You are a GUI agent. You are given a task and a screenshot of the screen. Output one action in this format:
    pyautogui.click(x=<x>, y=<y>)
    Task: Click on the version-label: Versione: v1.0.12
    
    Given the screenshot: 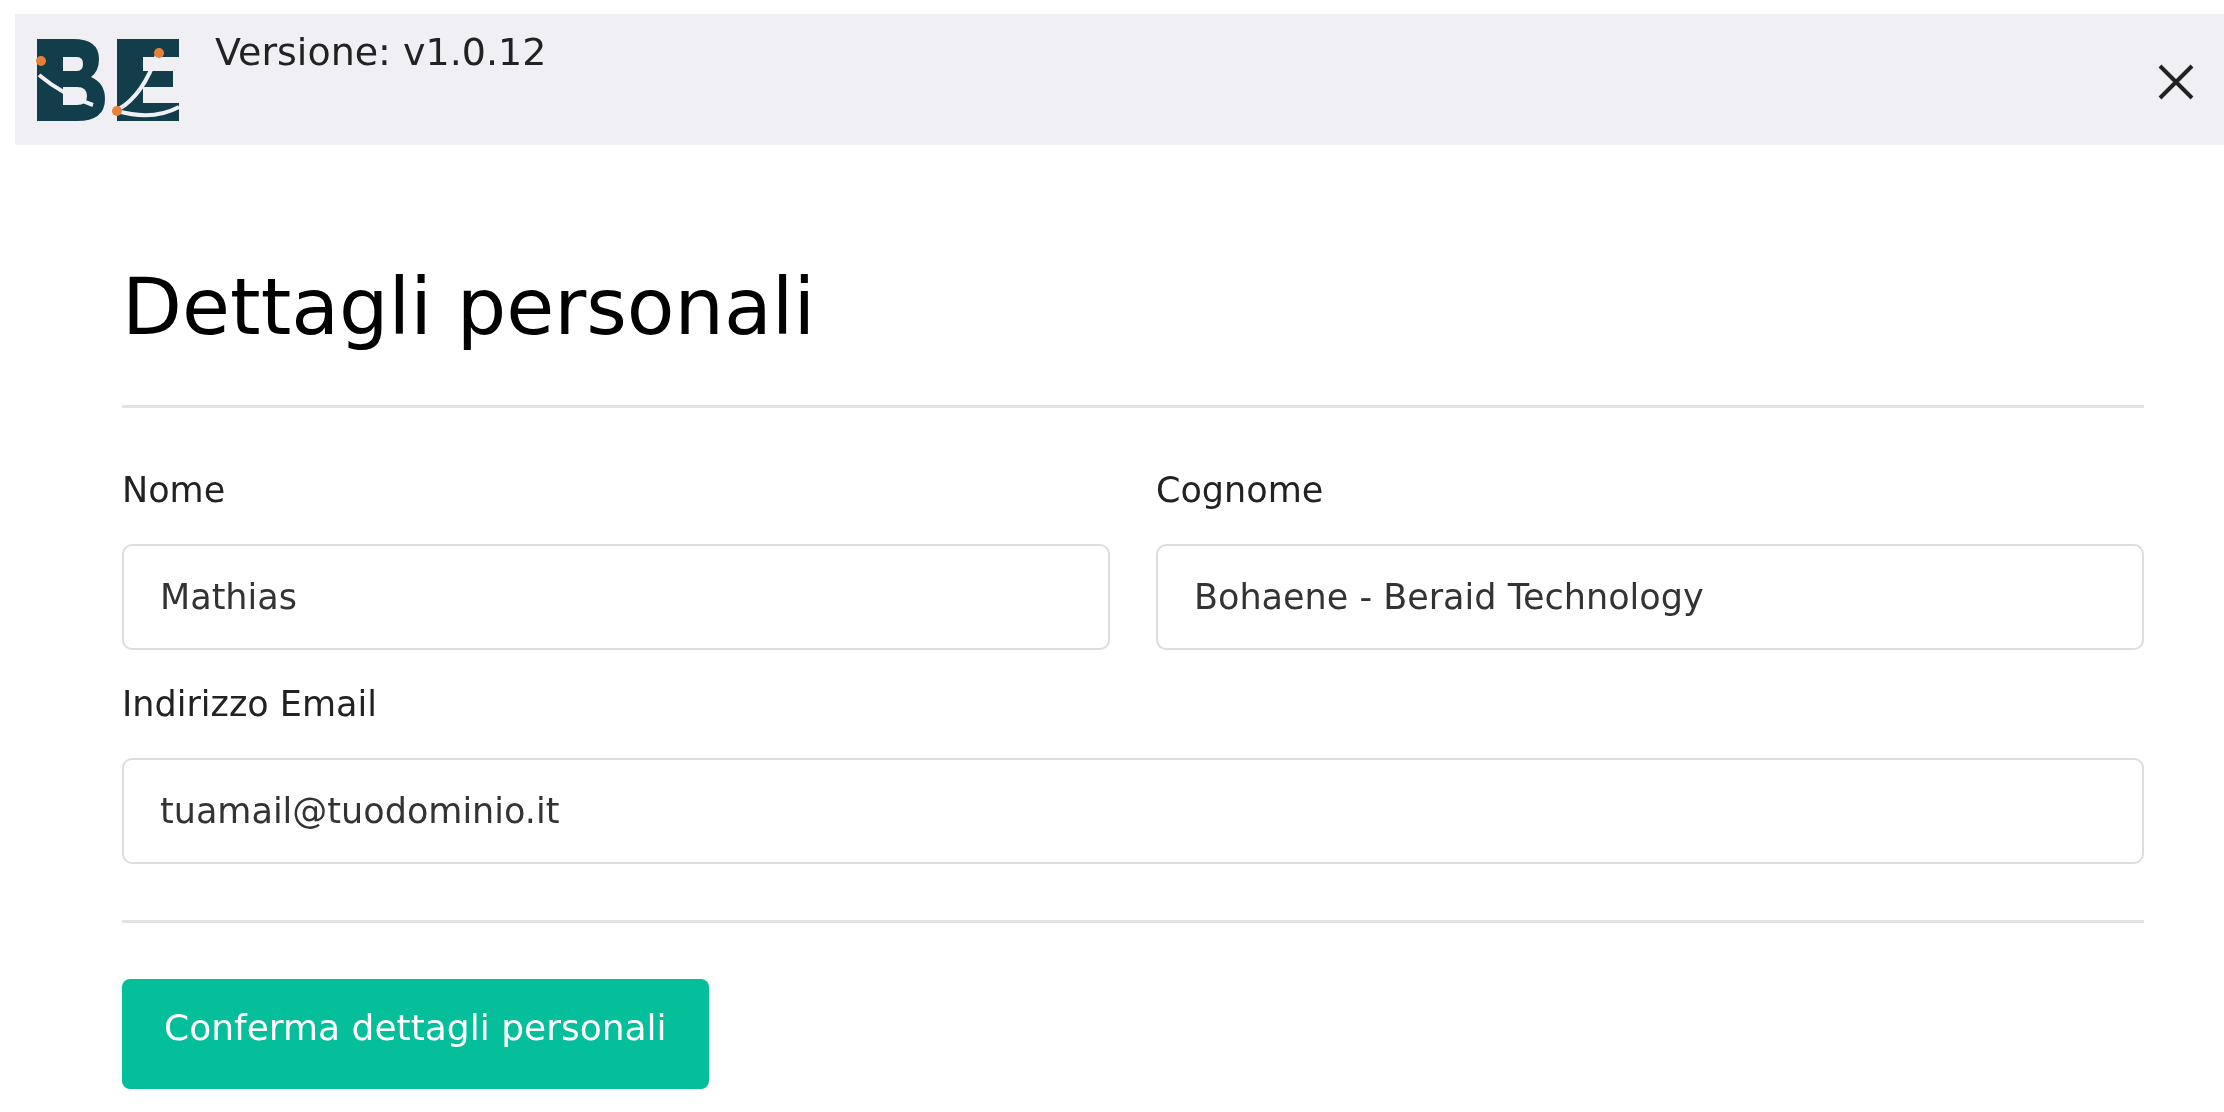 What is the action you would take?
    pyautogui.click(x=381, y=52)
    